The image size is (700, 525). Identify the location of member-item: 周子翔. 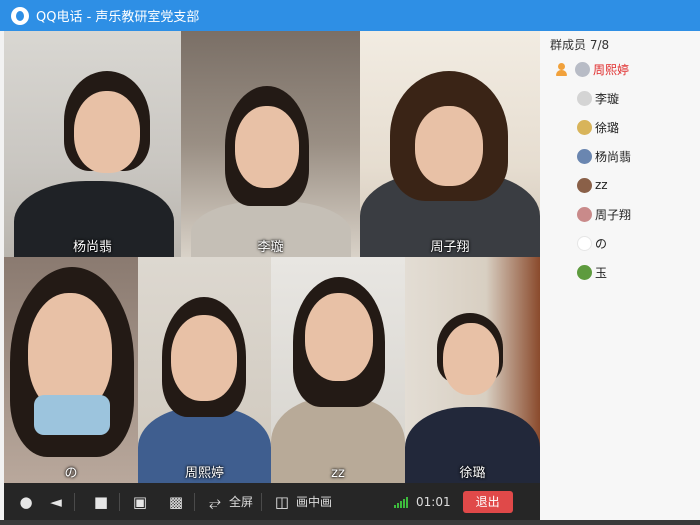
(604, 214).